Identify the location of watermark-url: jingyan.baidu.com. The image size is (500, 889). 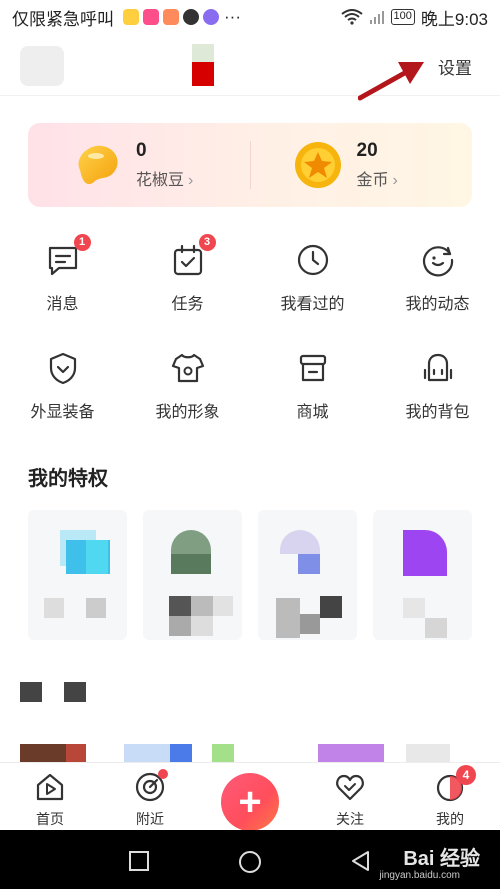
(419, 875).